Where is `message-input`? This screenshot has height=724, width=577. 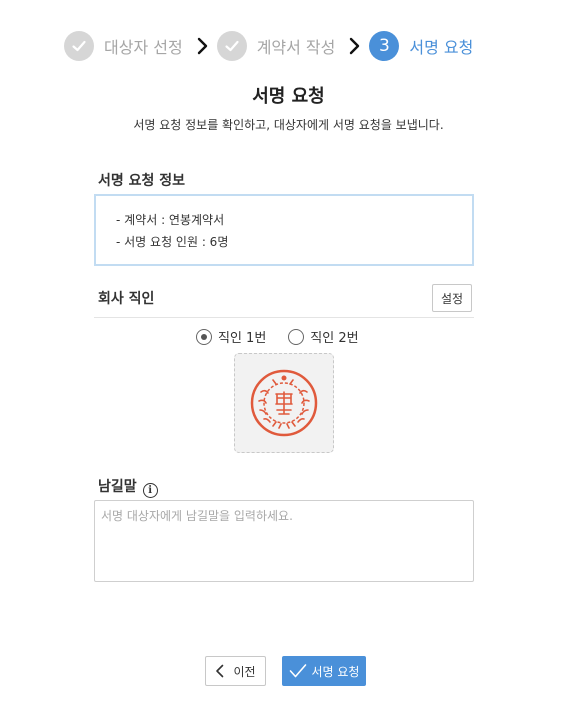
message-input is located at coordinates (284, 541).